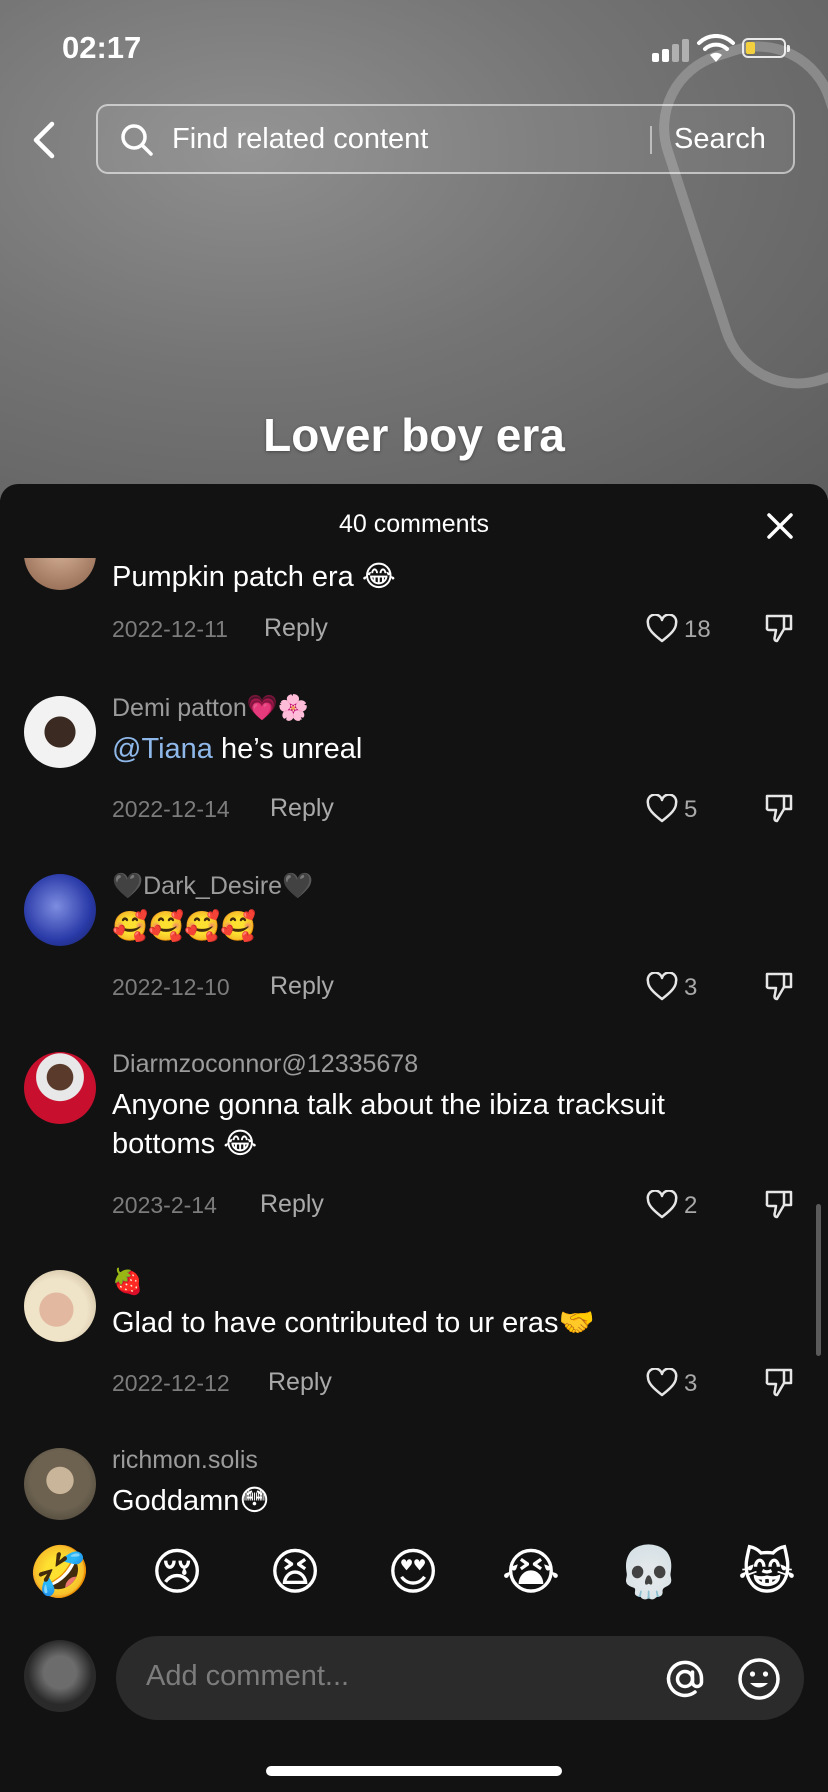 Image resolution: width=828 pixels, height=1792 pixels. Describe the element at coordinates (780, 526) in the screenshot. I see `close-button` at that location.